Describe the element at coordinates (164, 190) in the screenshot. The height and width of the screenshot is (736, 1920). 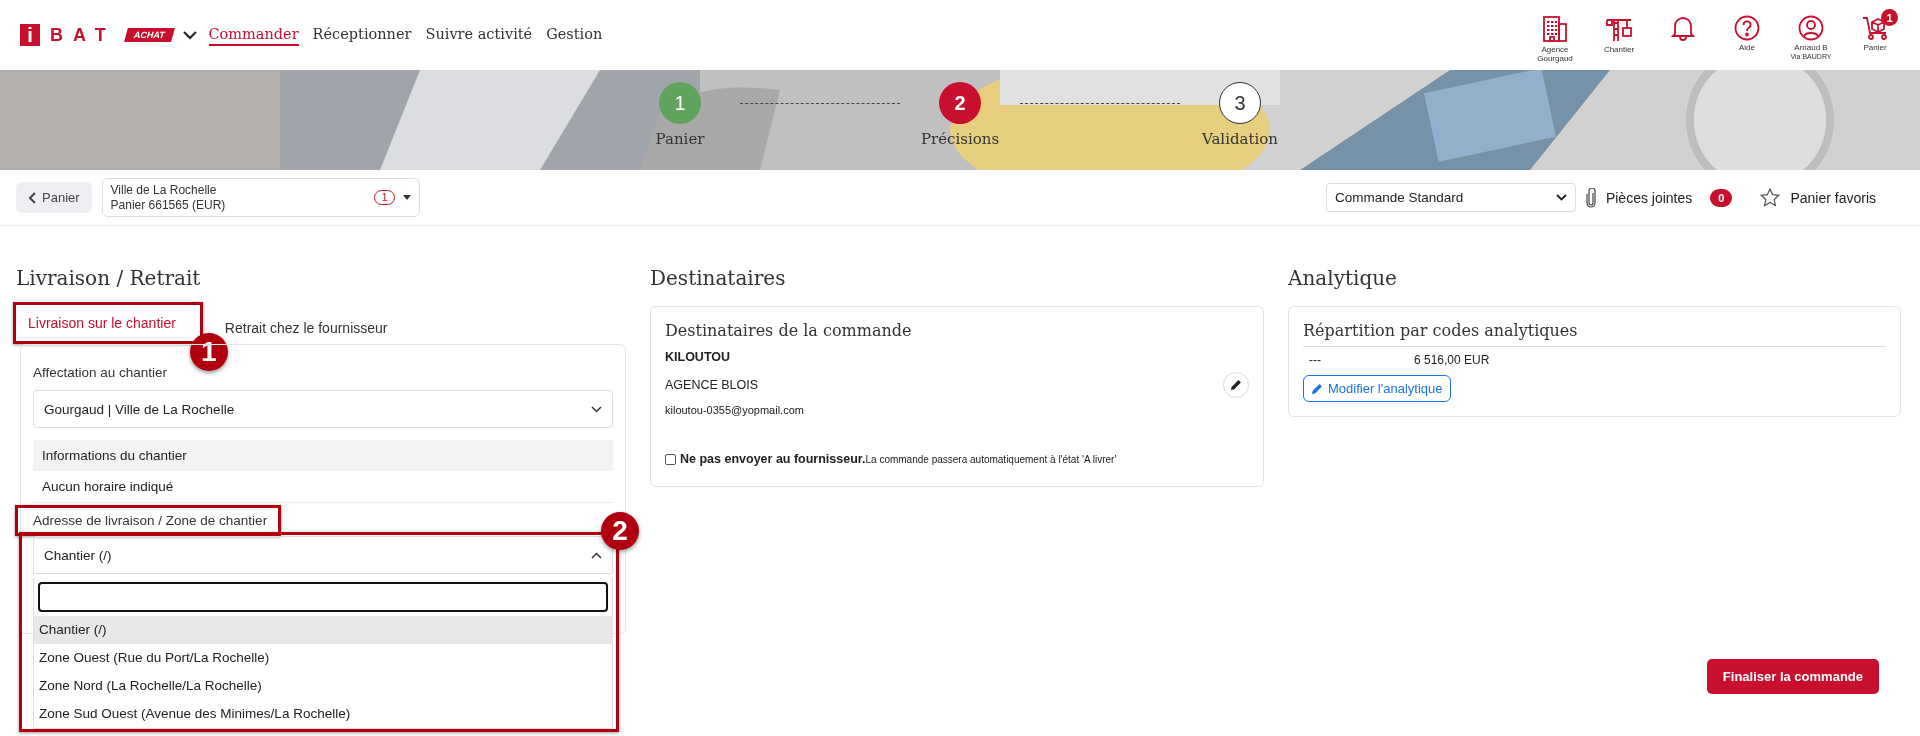
I see `basket-name: Ville de La Rochelle` at that location.